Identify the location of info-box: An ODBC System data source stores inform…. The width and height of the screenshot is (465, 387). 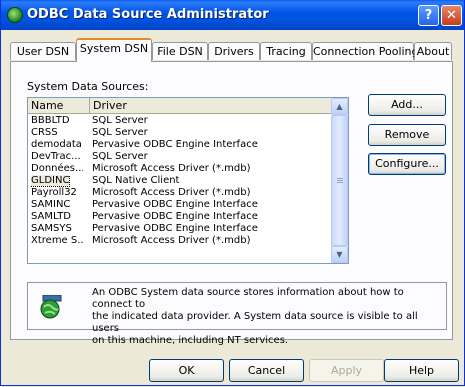
(237, 314).